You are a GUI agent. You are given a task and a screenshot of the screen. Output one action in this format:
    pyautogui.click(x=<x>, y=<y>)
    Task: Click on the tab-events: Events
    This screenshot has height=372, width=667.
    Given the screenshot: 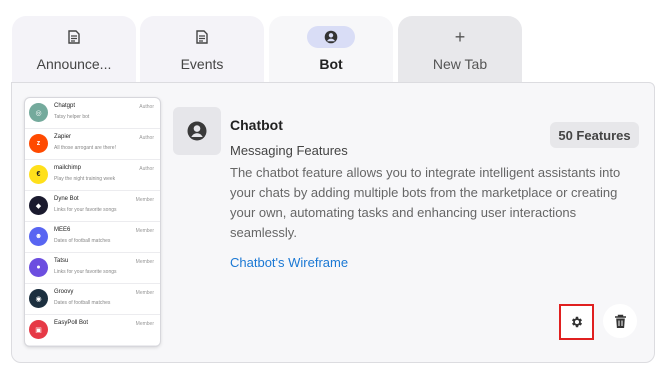 What is the action you would take?
    pyautogui.click(x=202, y=49)
    